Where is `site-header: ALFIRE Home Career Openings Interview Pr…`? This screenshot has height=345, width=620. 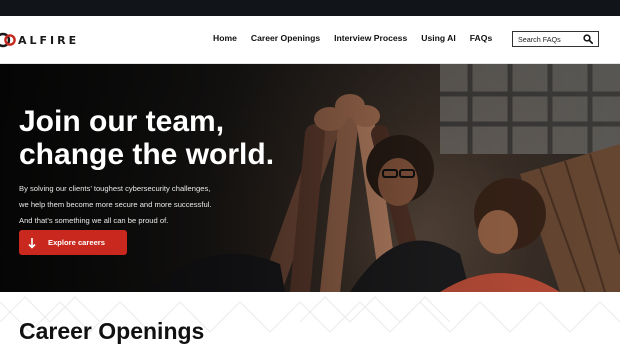
site-header: ALFIRE Home Career Openings Interview Pr… is located at coordinates (310, 40).